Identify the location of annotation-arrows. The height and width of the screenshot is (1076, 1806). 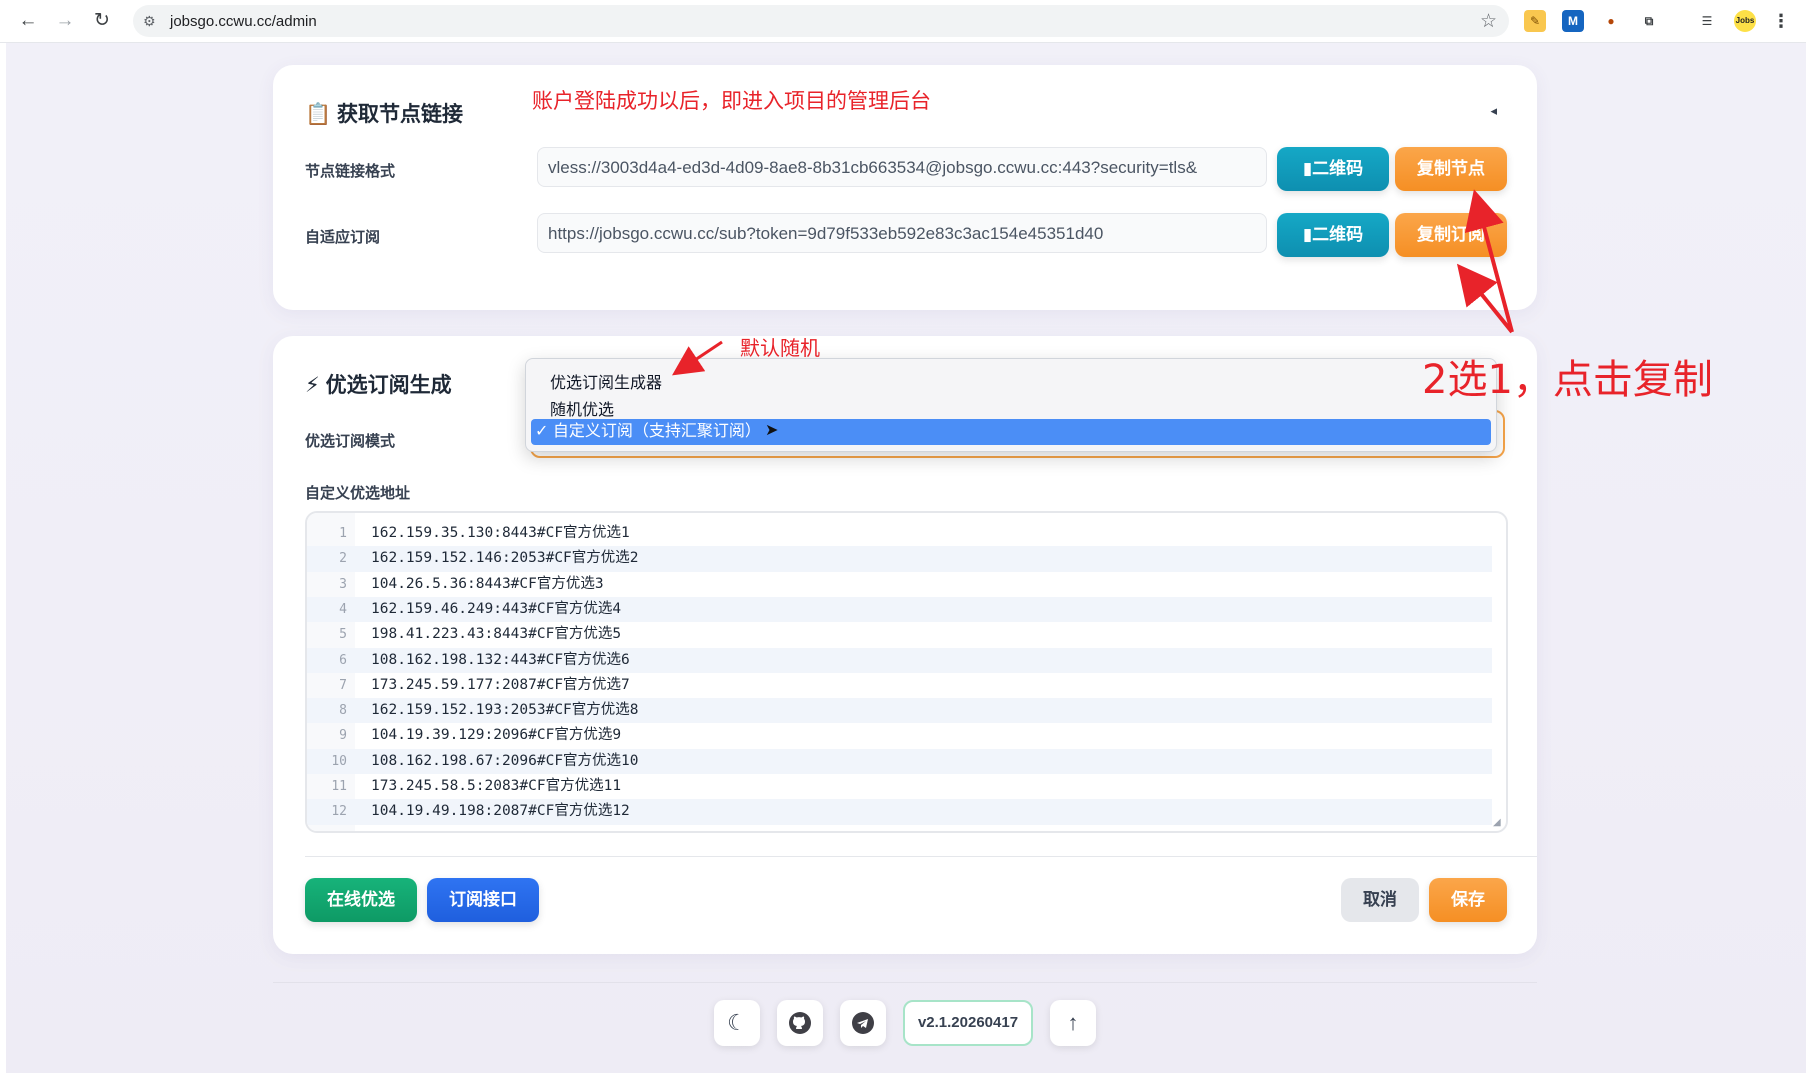
(1093, 282).